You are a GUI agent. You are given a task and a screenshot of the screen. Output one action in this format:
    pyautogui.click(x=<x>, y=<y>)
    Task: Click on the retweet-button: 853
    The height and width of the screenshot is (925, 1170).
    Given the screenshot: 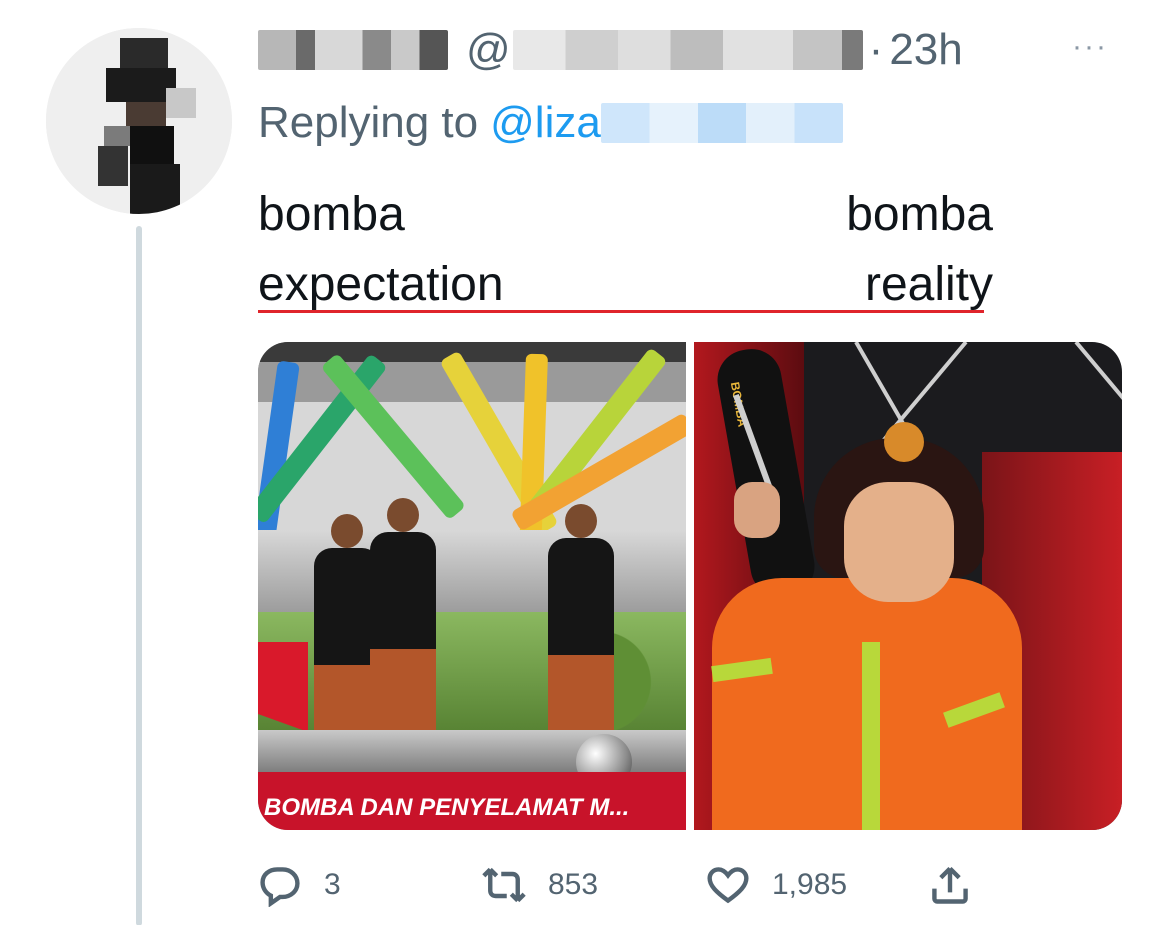 What is the action you would take?
    pyautogui.click(x=540, y=885)
    